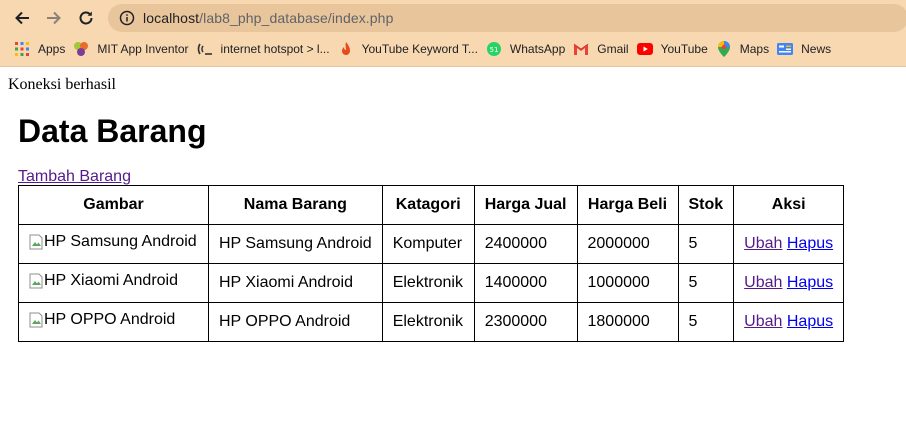 The height and width of the screenshot is (427, 906). I want to click on column-header-aksi: Aksi, so click(789, 205).